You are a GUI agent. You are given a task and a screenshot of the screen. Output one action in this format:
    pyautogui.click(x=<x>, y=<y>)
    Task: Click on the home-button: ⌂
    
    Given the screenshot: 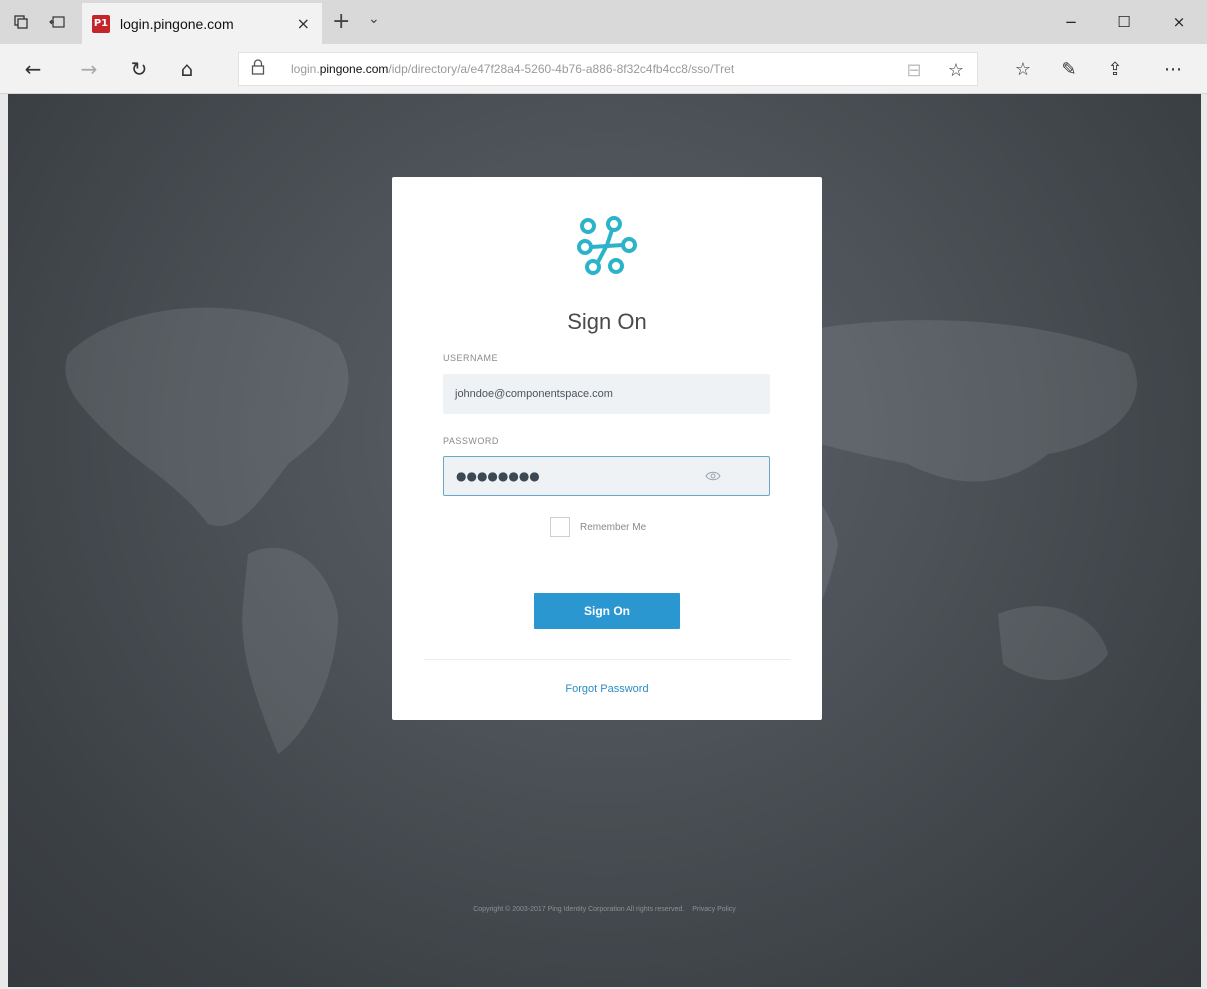 What is the action you would take?
    pyautogui.click(x=187, y=69)
    